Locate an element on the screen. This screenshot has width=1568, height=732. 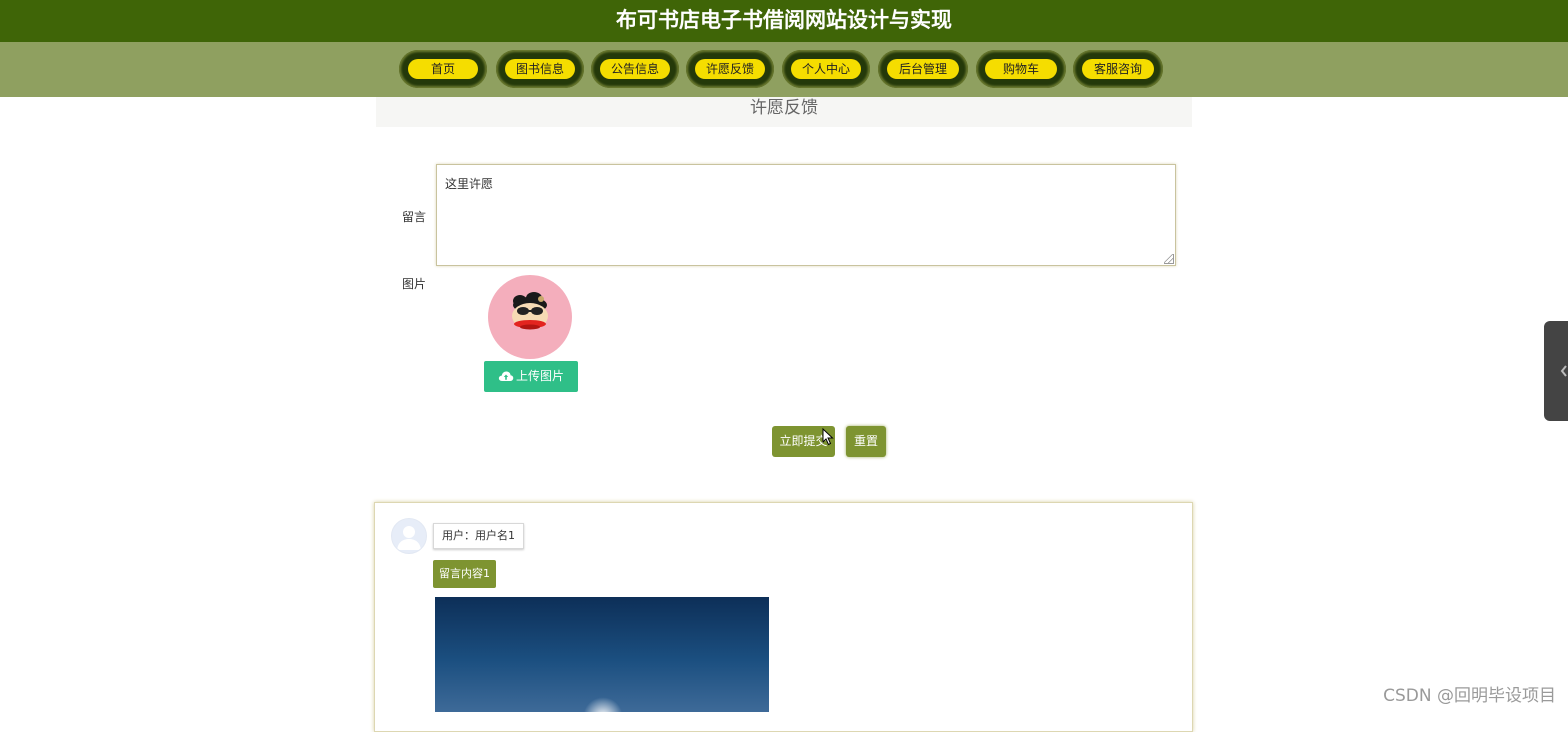
nav-item-profile: 个人中心 is located at coordinates (826, 69).